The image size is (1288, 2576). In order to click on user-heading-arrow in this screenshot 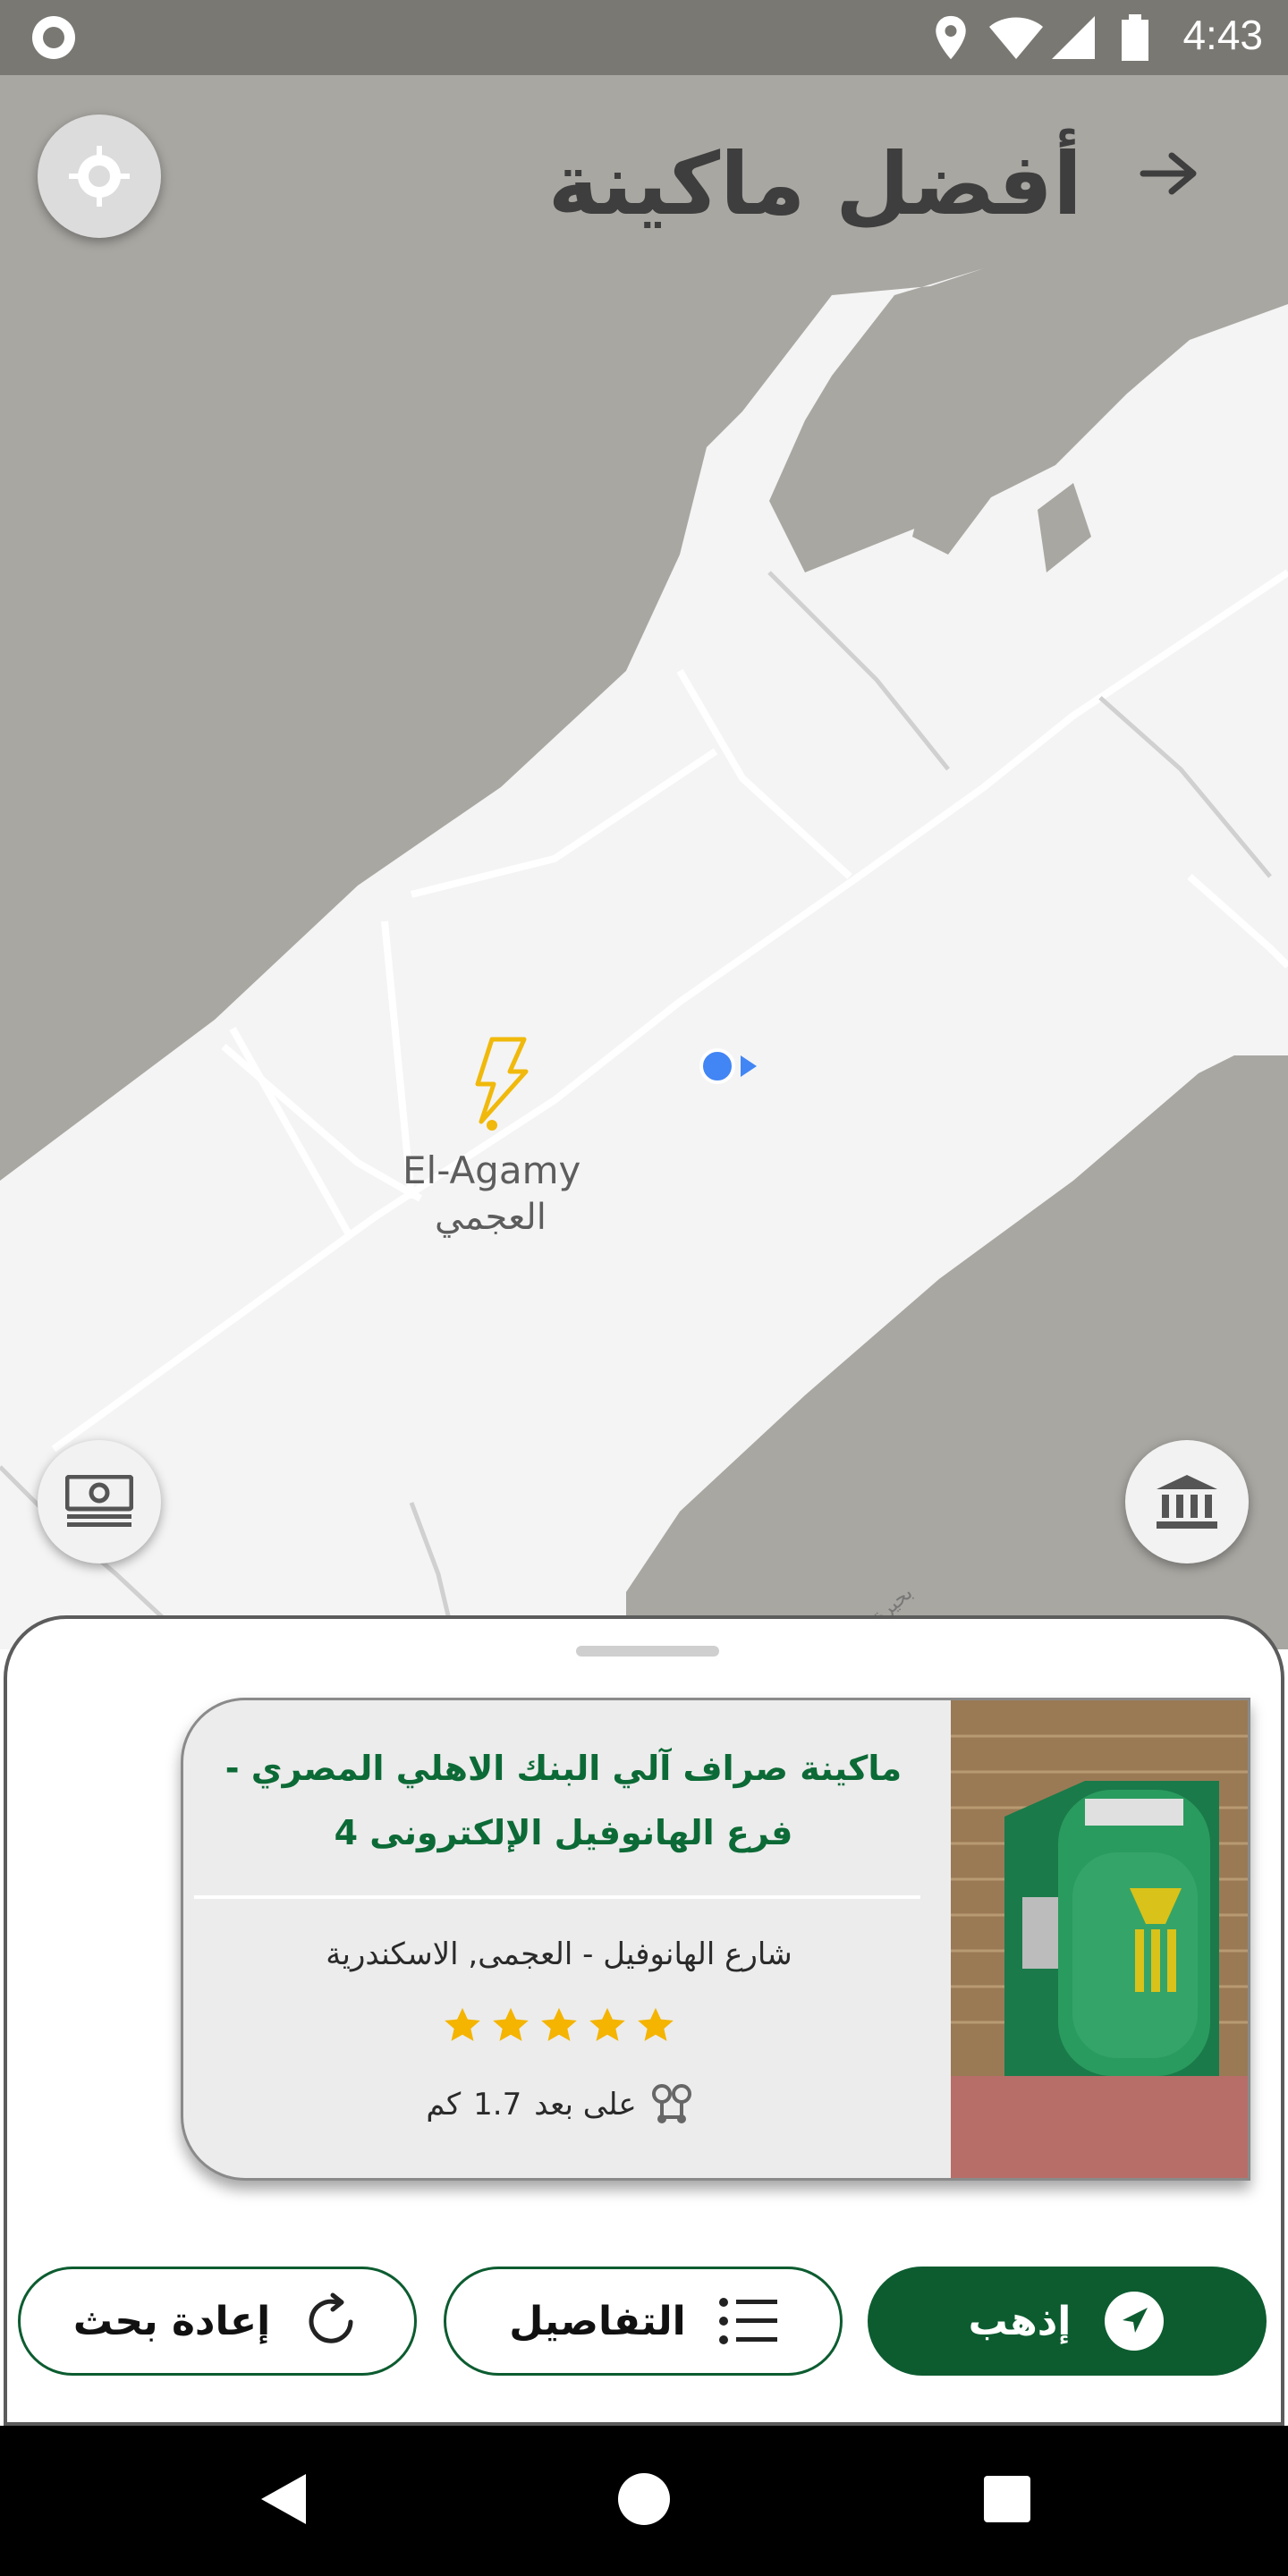, I will do `click(749, 1066)`.